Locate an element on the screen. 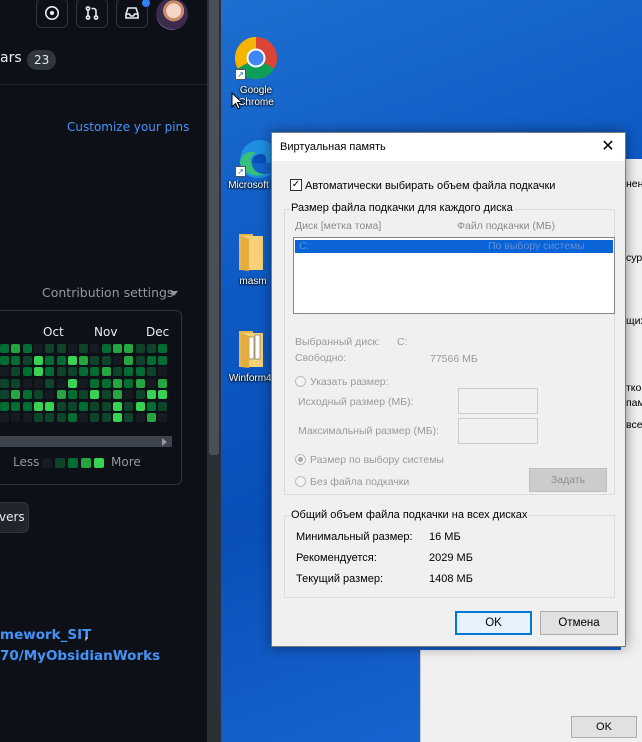 This screenshot has height=742, width=642. customize-pins-link: Customize your pins is located at coordinates (128, 127).